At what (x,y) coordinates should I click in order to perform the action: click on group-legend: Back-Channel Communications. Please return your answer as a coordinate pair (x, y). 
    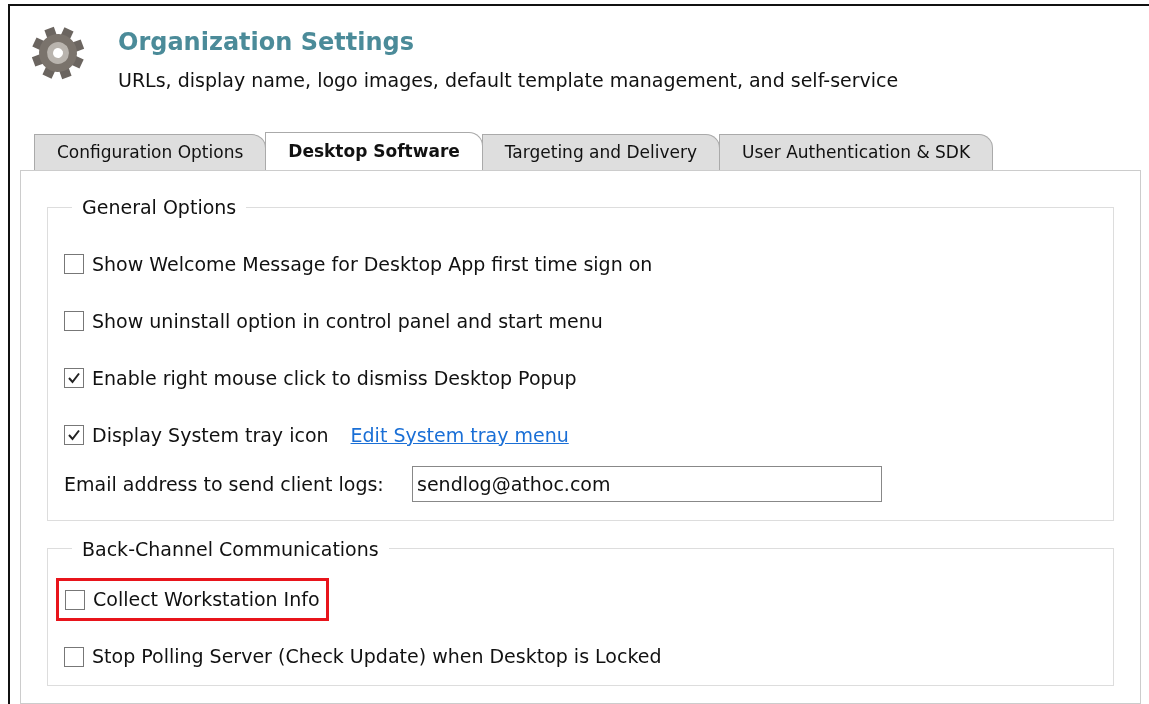
    Looking at the image, I should click on (230, 548).